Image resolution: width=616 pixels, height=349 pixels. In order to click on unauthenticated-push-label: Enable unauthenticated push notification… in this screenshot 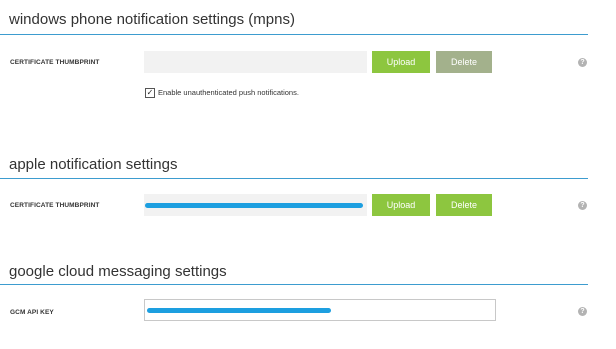, I will do `click(228, 92)`.